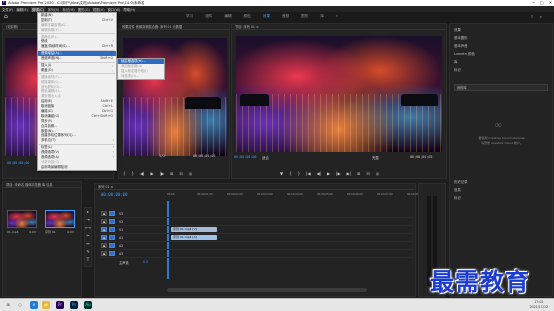 This screenshot has width=554, height=311. What do you see at coordinates (501, 87) in the screenshot?
I see `libraries-dropdown: 我的库` at bounding box center [501, 87].